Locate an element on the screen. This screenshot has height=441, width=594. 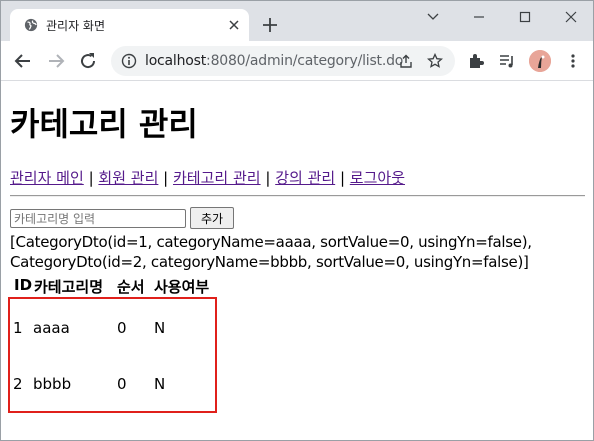
avatar-image is located at coordinates (540, 61).